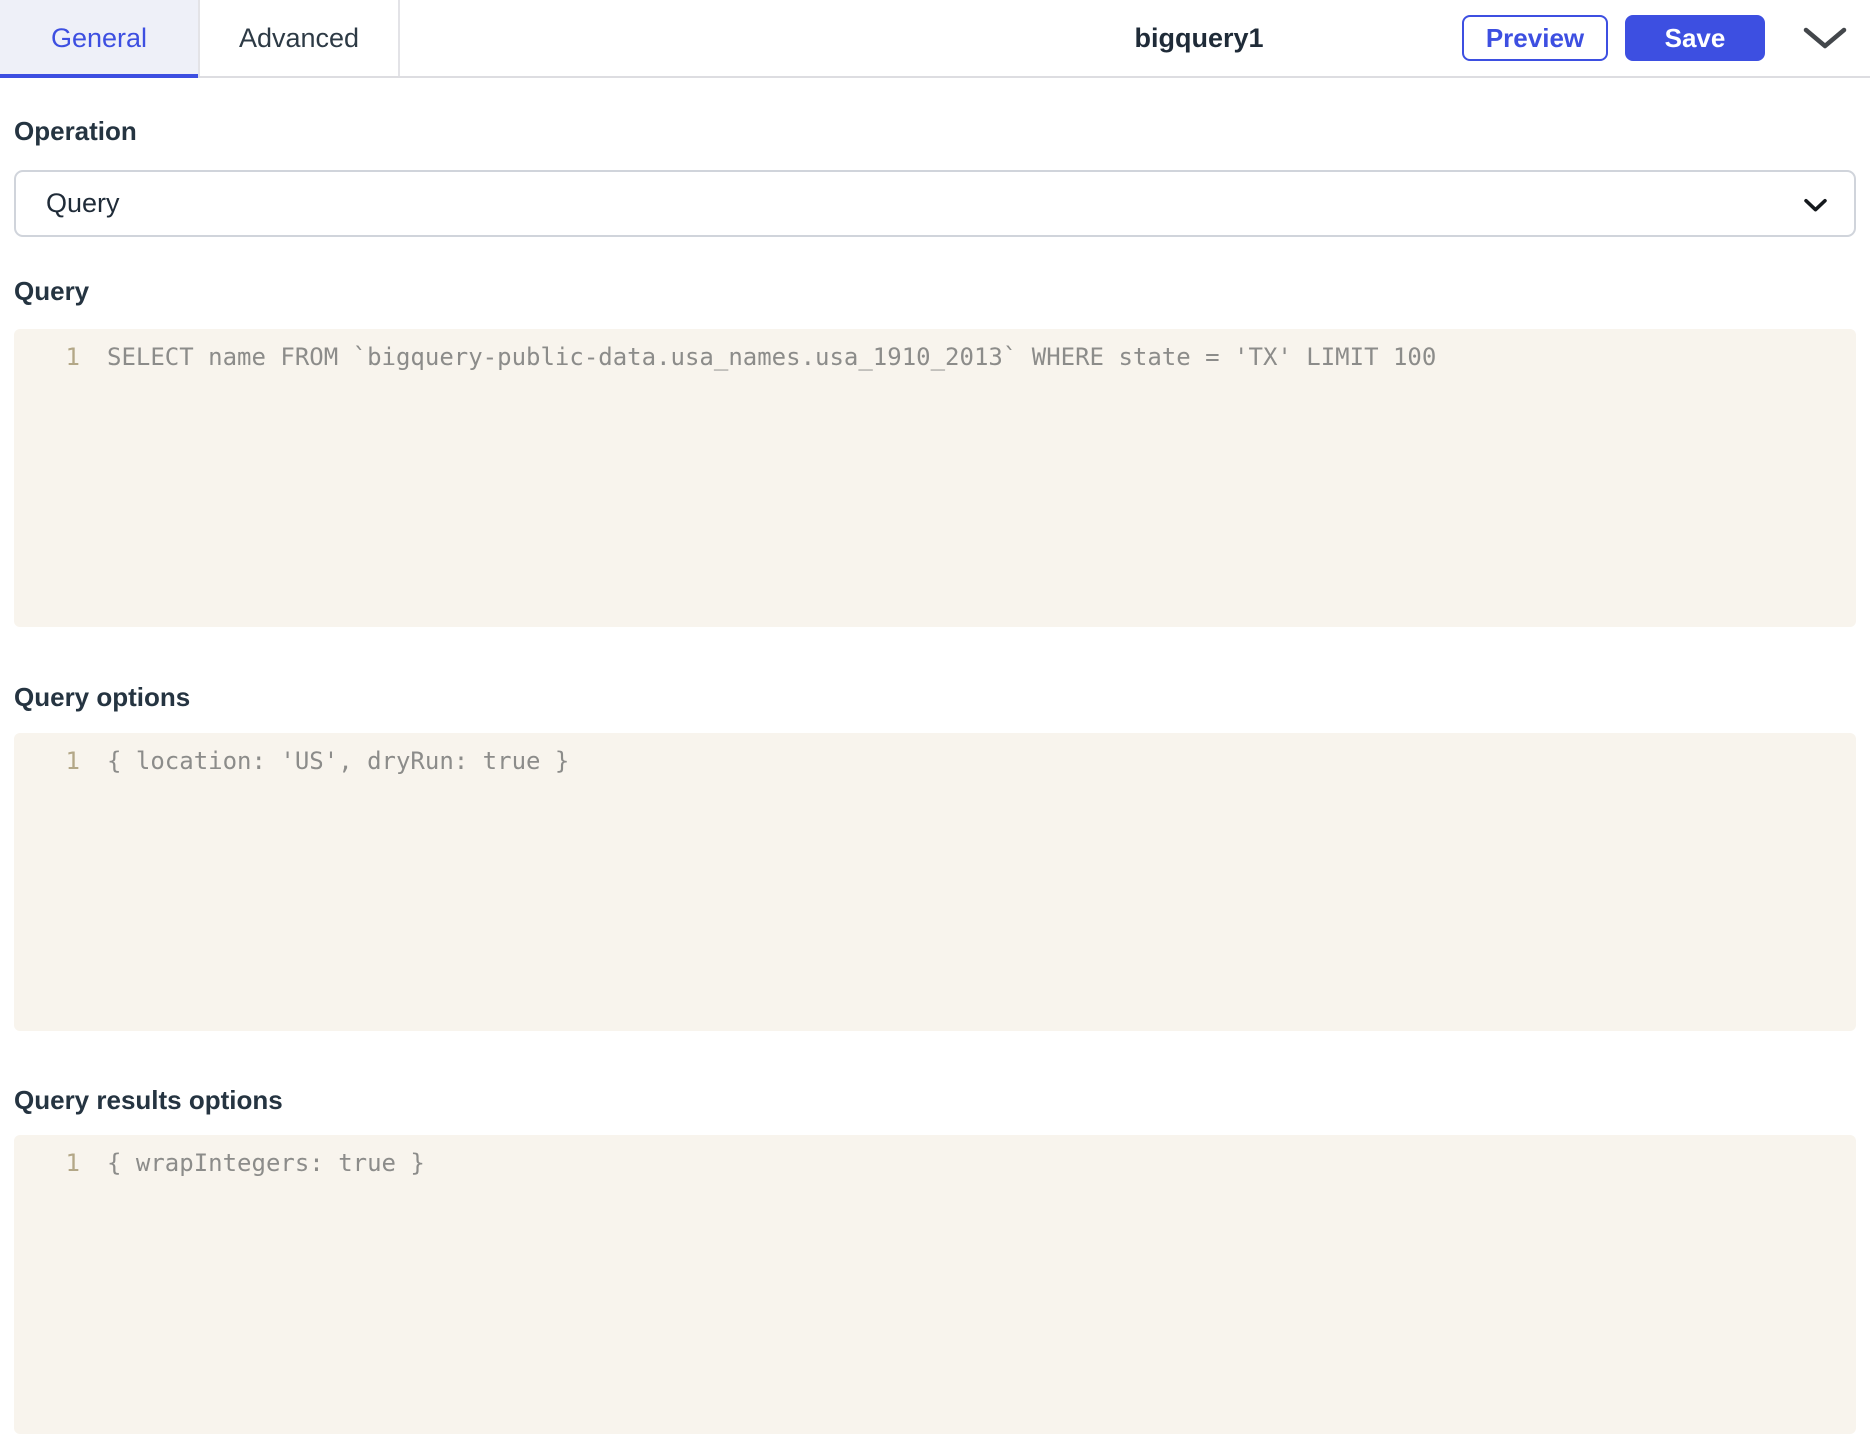 The image size is (1870, 1454). Describe the element at coordinates (266, 1163) in the screenshot. I see `code-content: { wrapIntegers: true }` at that location.